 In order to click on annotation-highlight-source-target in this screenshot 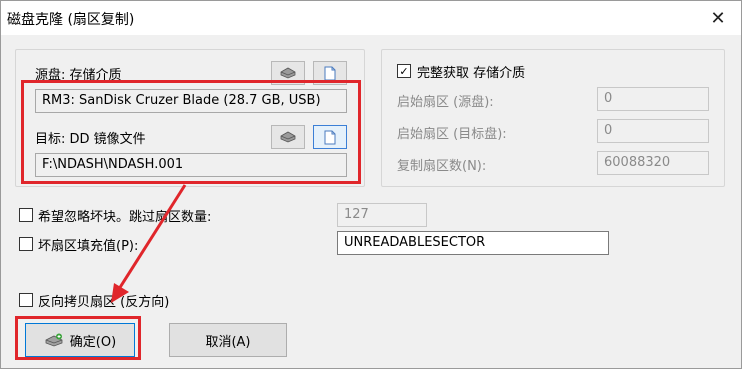, I will do `click(191, 132)`.